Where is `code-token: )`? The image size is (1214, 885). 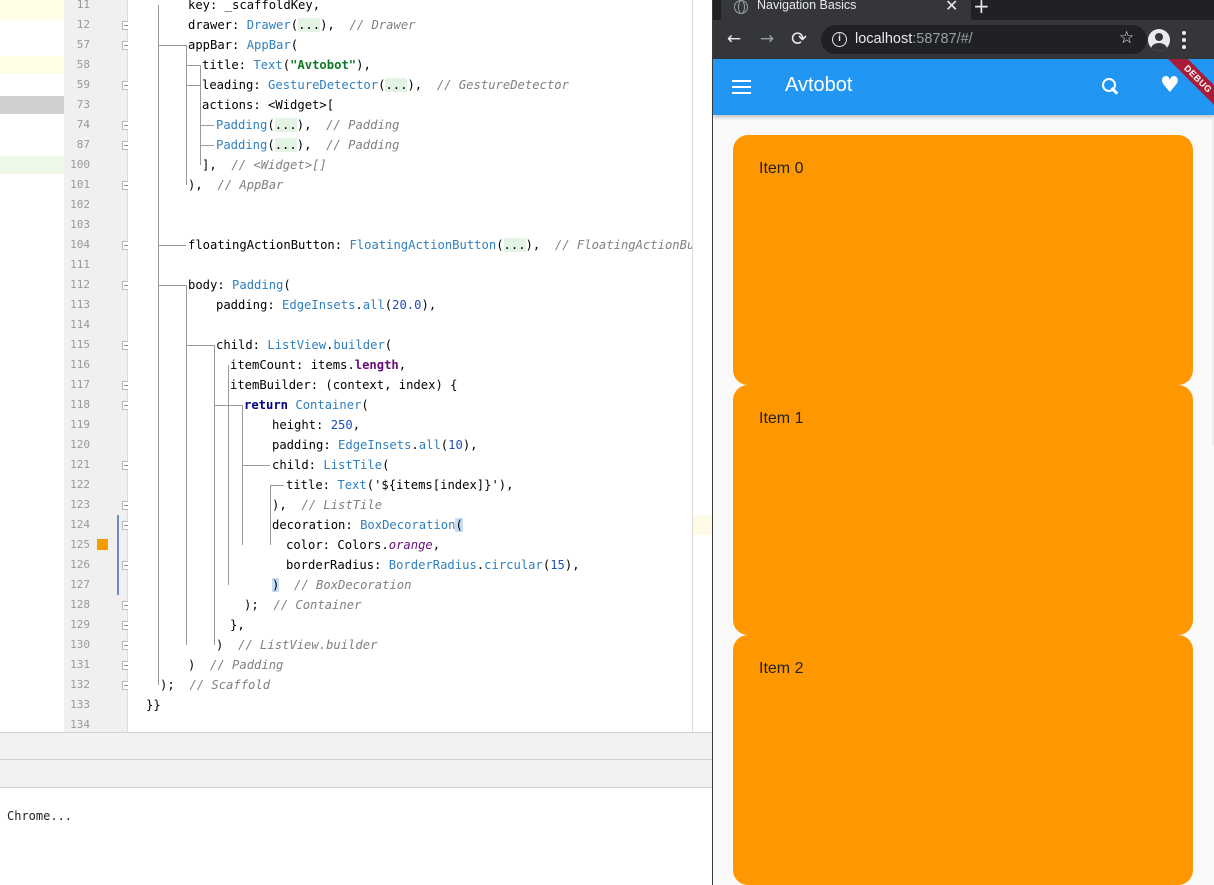 code-token: ) is located at coordinates (199, 665).